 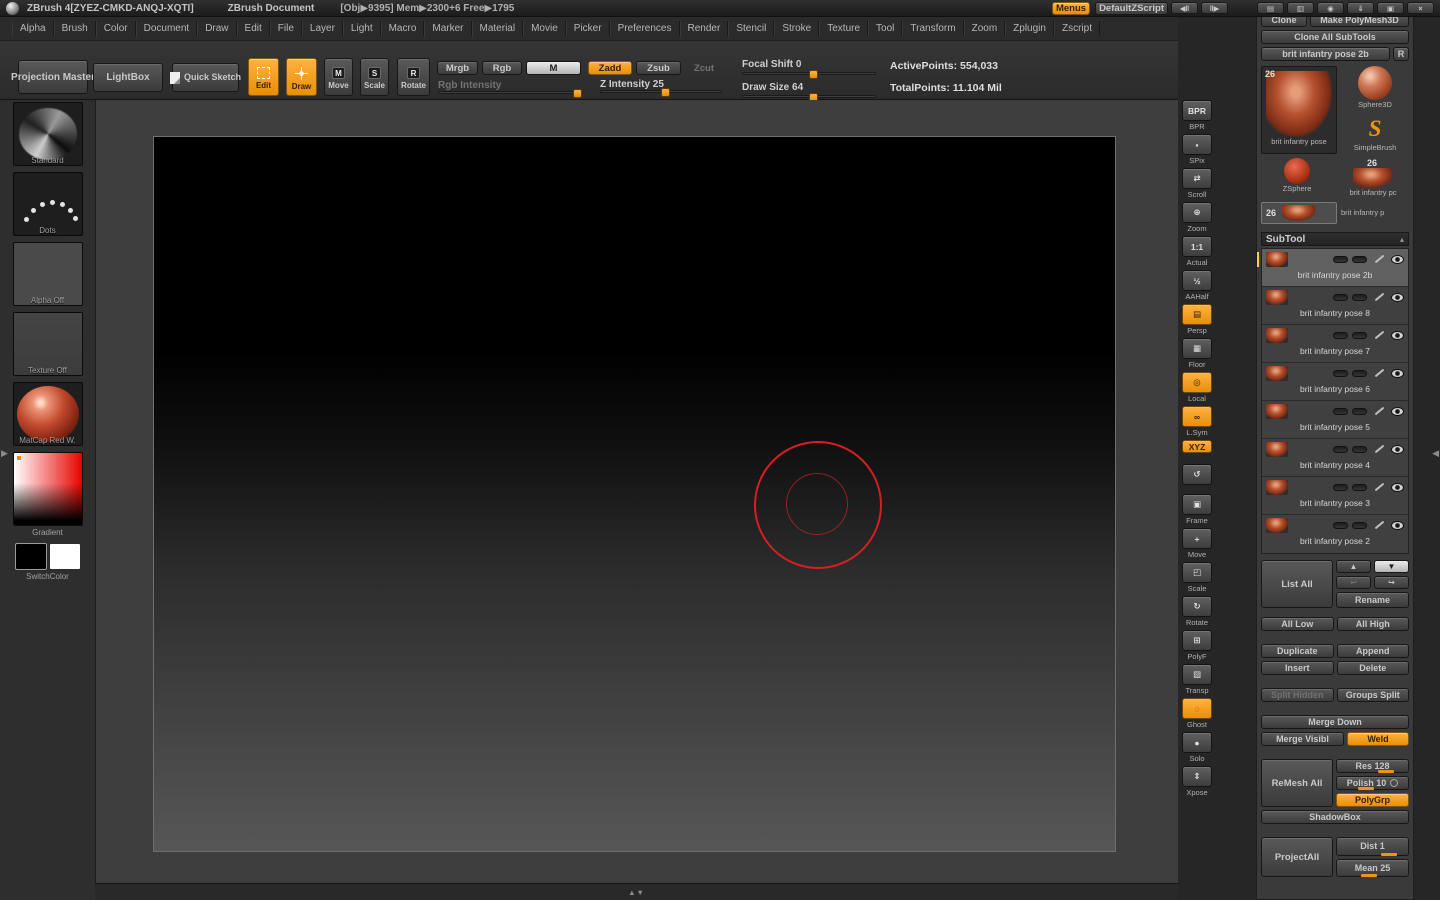 What do you see at coordinates (587, 28) in the screenshot?
I see `menu-item-picker: Picker` at bounding box center [587, 28].